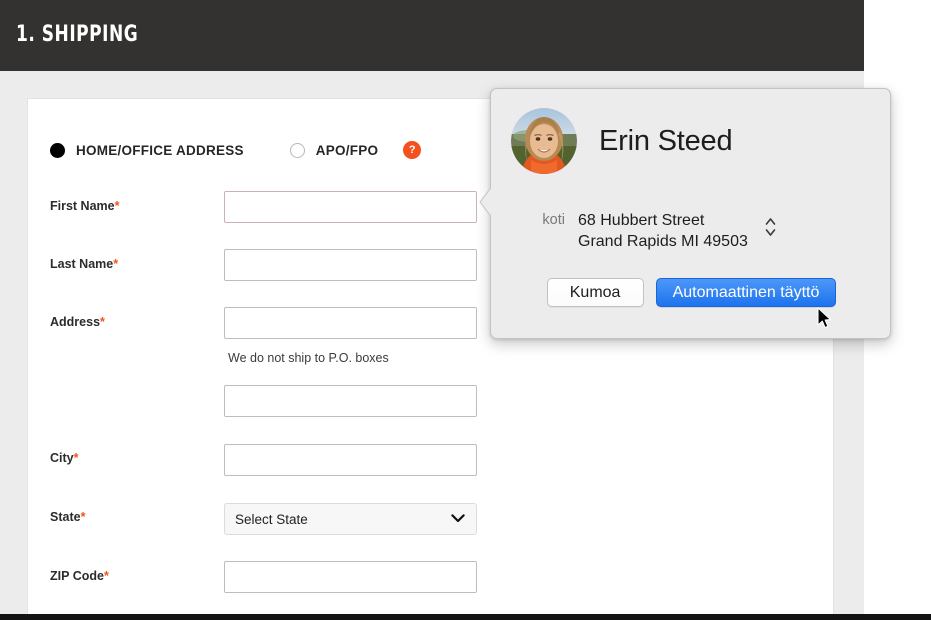  What do you see at coordinates (347, 150) in the screenshot?
I see `radio-label-apo-fpo: APO/FPO` at bounding box center [347, 150].